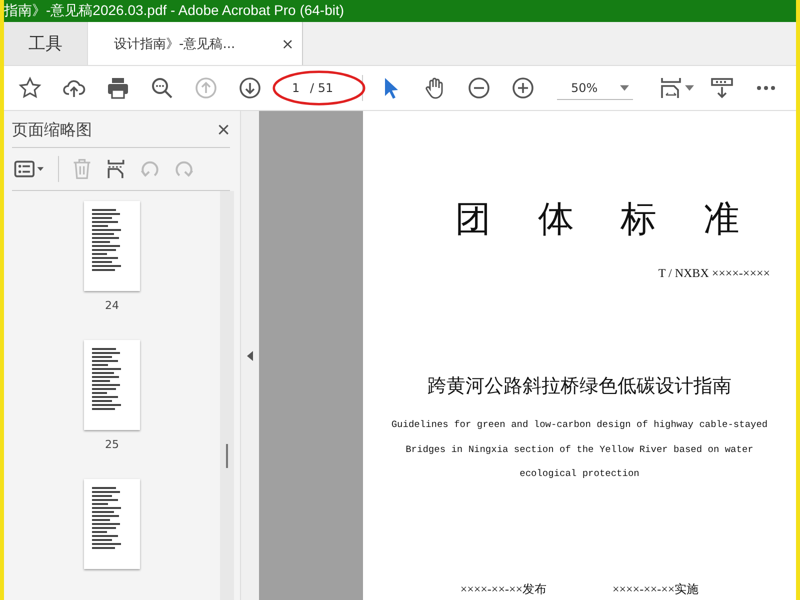  Describe the element at coordinates (223, 130) in the screenshot. I see `close-panel-button: ×` at that location.